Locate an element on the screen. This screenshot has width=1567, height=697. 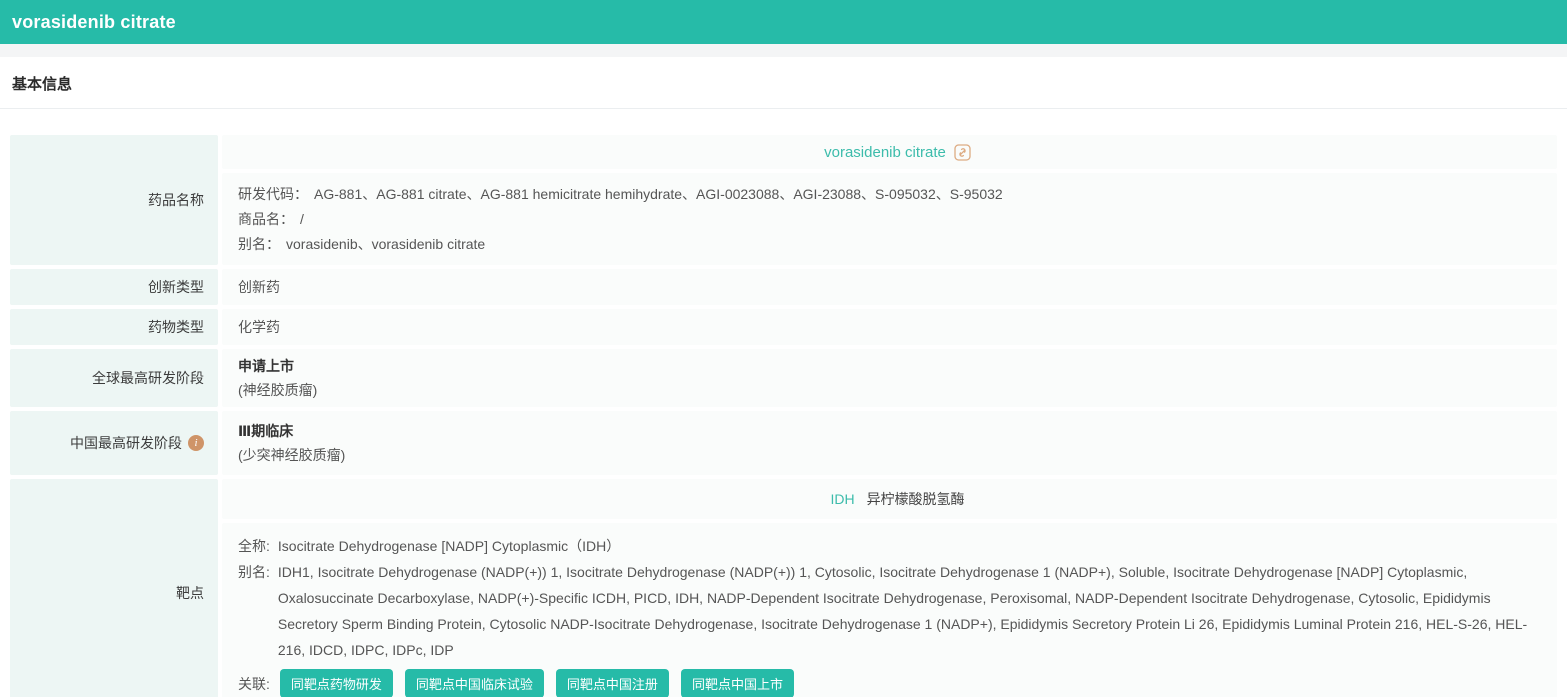
section-title: 基本信息 is located at coordinates (42, 84).